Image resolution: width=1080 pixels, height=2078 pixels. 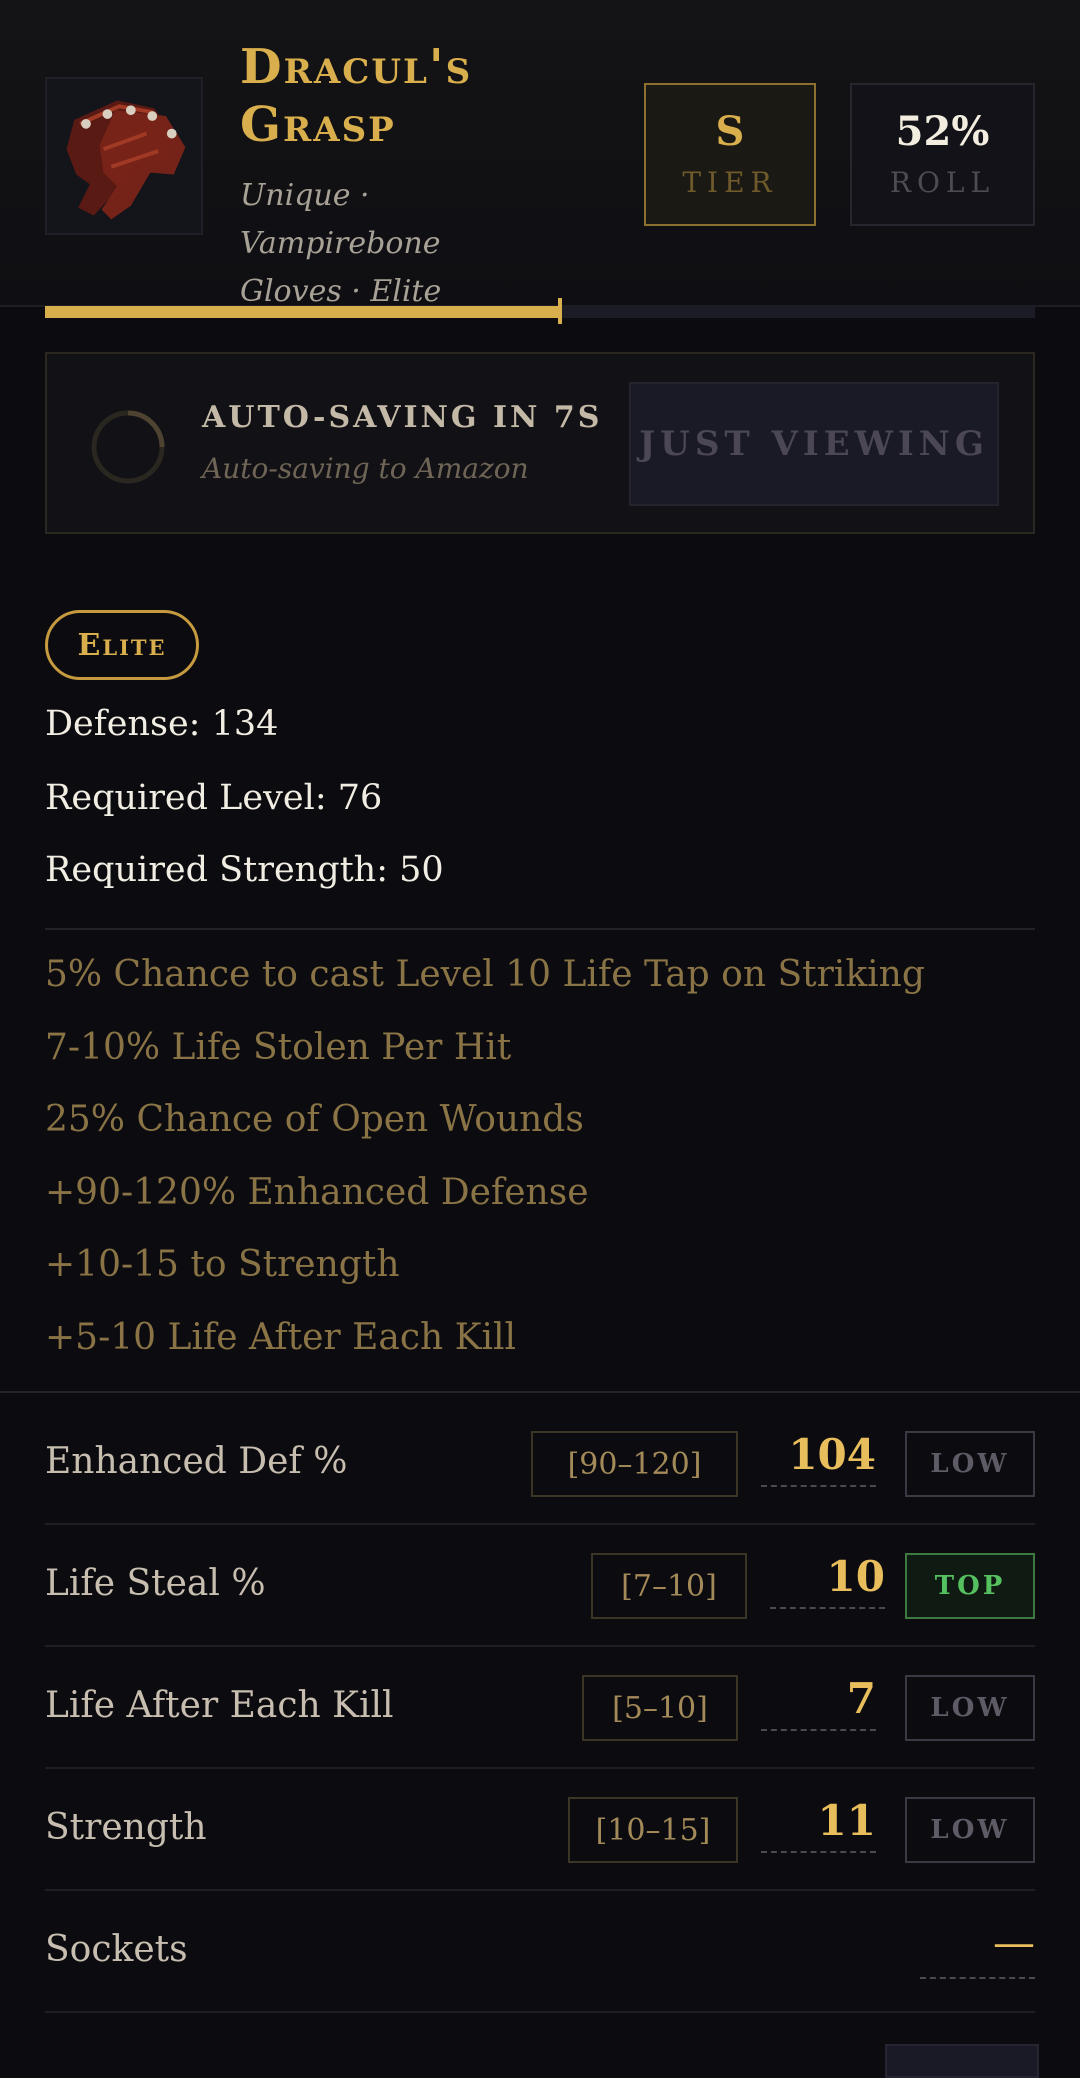 What do you see at coordinates (340, 219) in the screenshot?
I see `item-subtitle-line1: Unique · Vampirebone` at bounding box center [340, 219].